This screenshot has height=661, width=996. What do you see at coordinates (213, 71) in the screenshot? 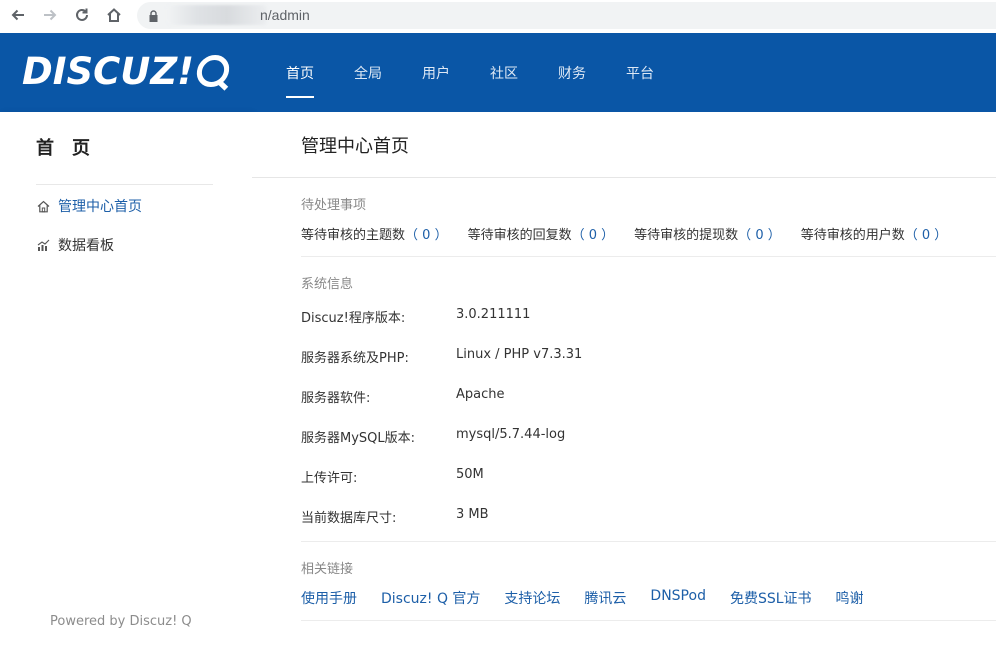
I see `logo-q-mark` at bounding box center [213, 71].